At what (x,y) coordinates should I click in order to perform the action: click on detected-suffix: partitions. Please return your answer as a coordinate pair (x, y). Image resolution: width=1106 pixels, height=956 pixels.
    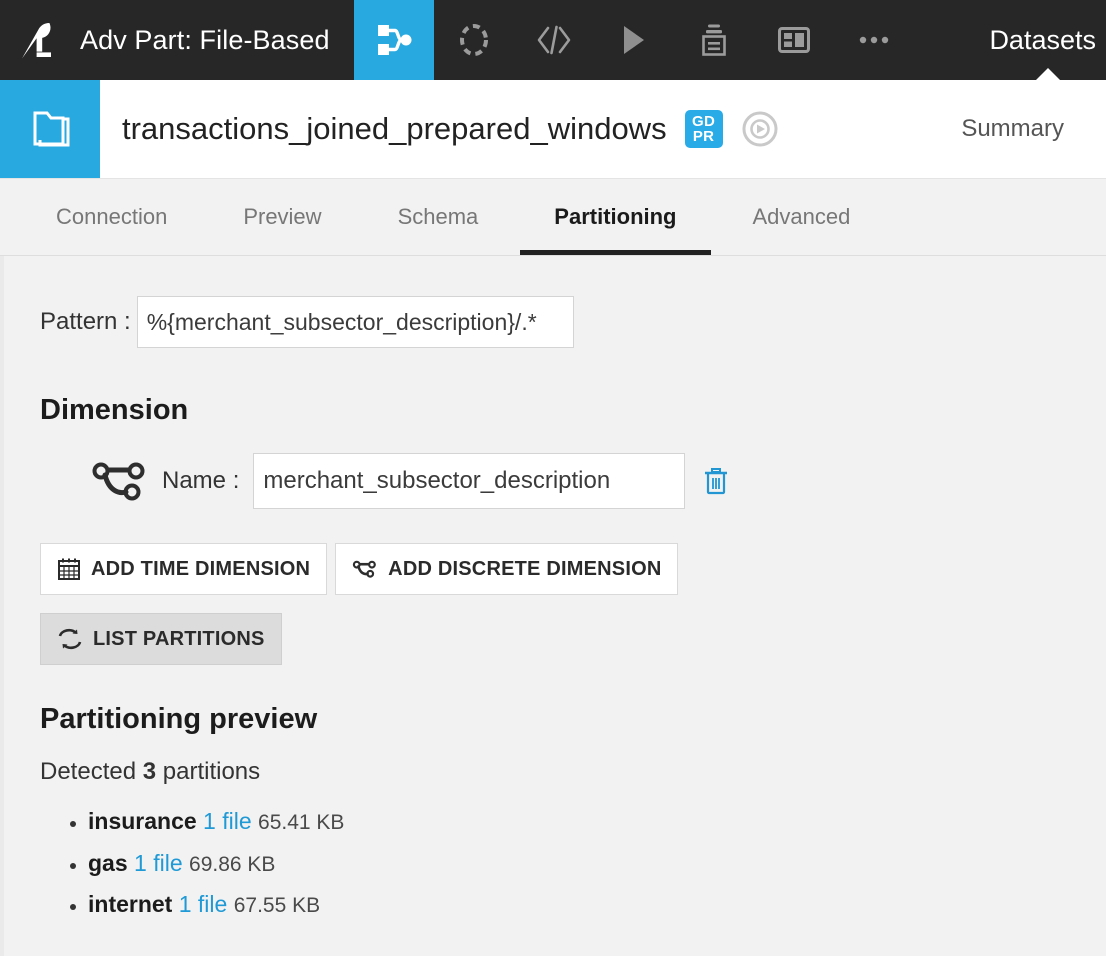
    Looking at the image, I should click on (211, 771).